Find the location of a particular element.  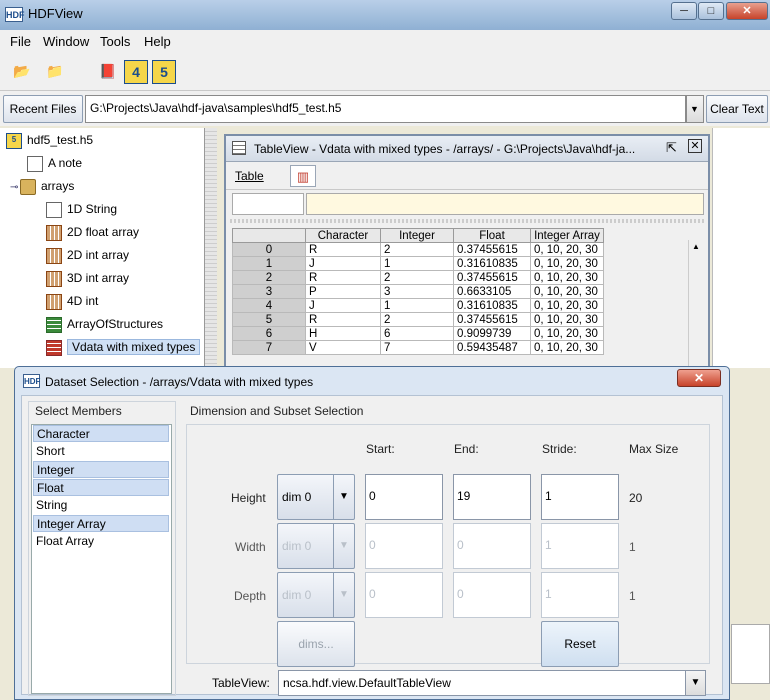

table-row: 3 P 3 0.6633105 0, 10, 20, 30 is located at coordinates (418, 291).